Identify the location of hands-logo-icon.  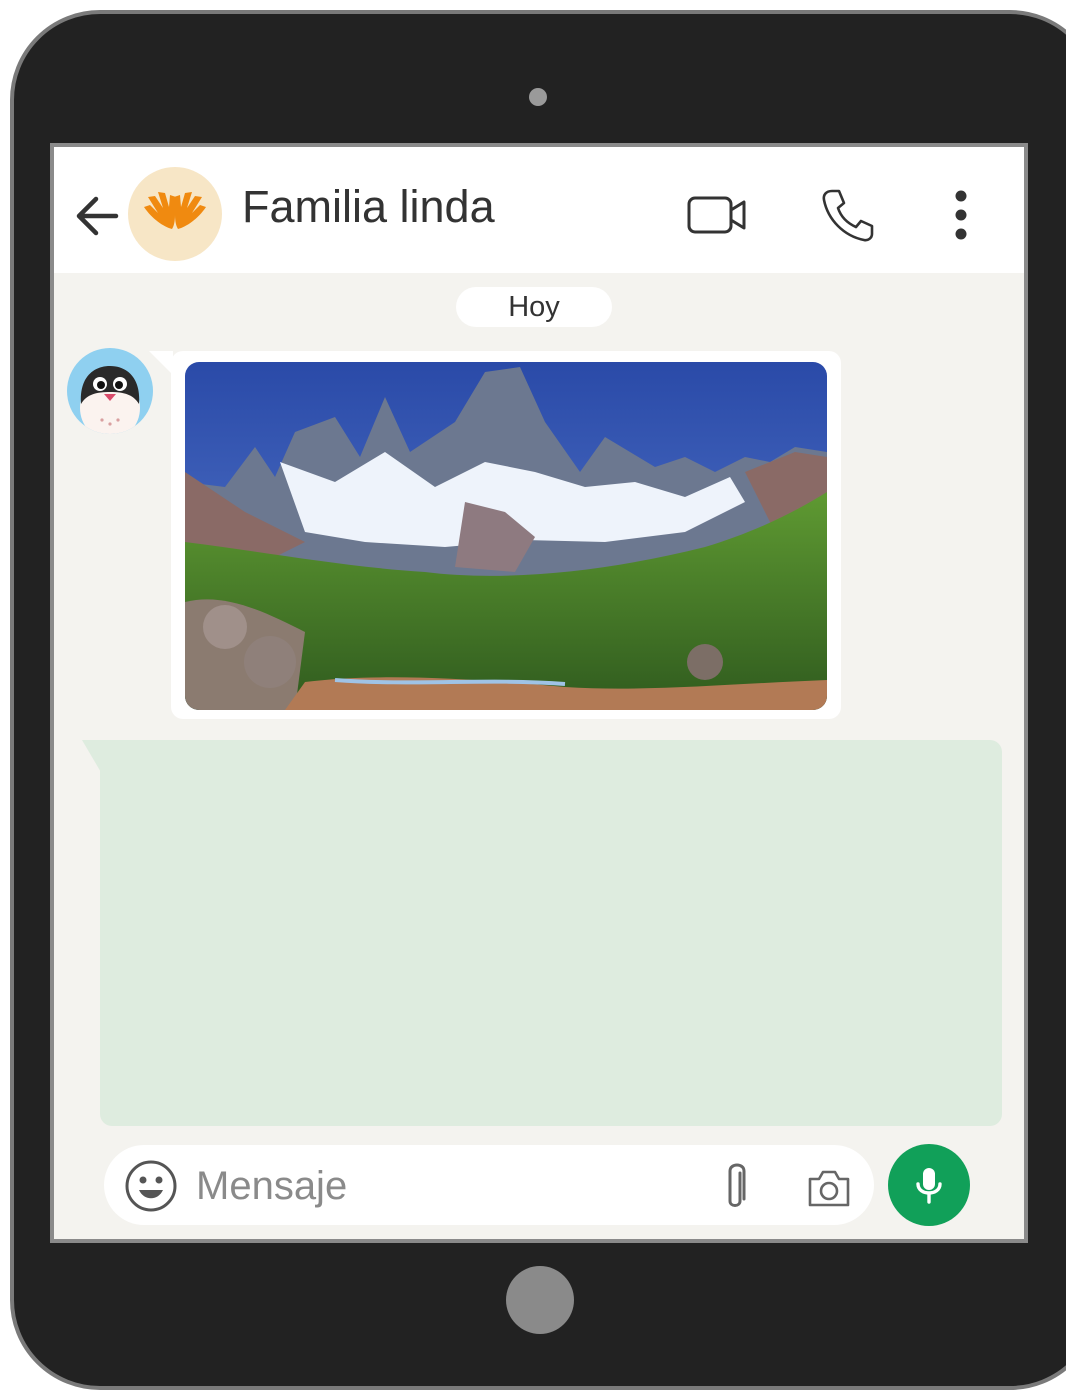
(175, 210).